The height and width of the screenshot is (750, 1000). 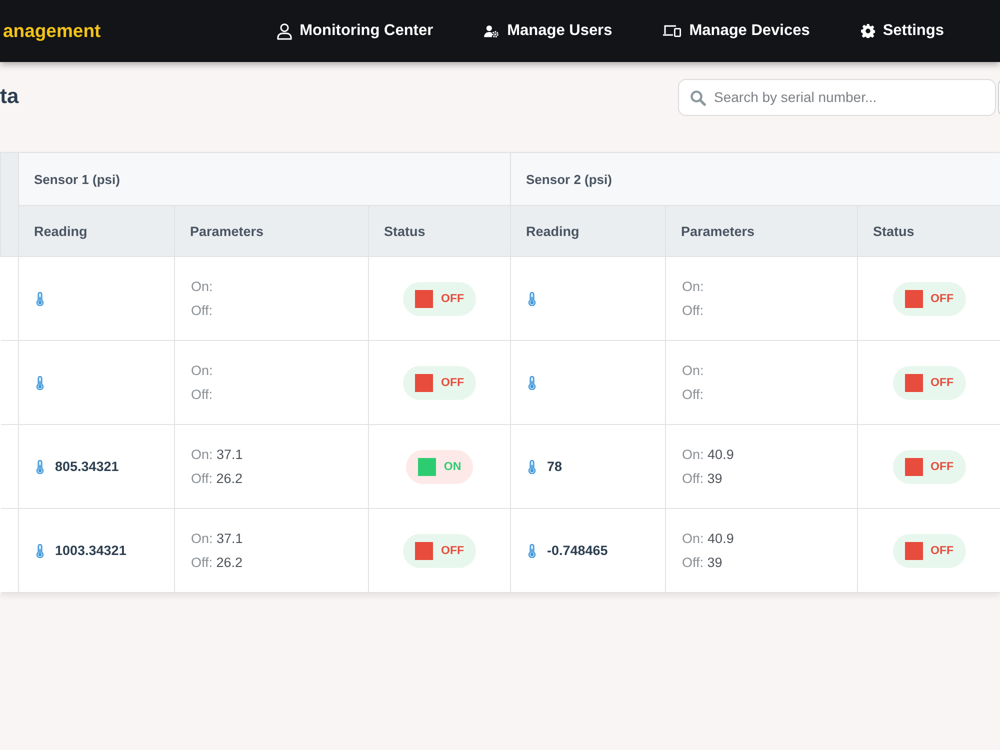 What do you see at coordinates (569, 179) in the screenshot?
I see `group-header: Sensor 2 (psi)` at bounding box center [569, 179].